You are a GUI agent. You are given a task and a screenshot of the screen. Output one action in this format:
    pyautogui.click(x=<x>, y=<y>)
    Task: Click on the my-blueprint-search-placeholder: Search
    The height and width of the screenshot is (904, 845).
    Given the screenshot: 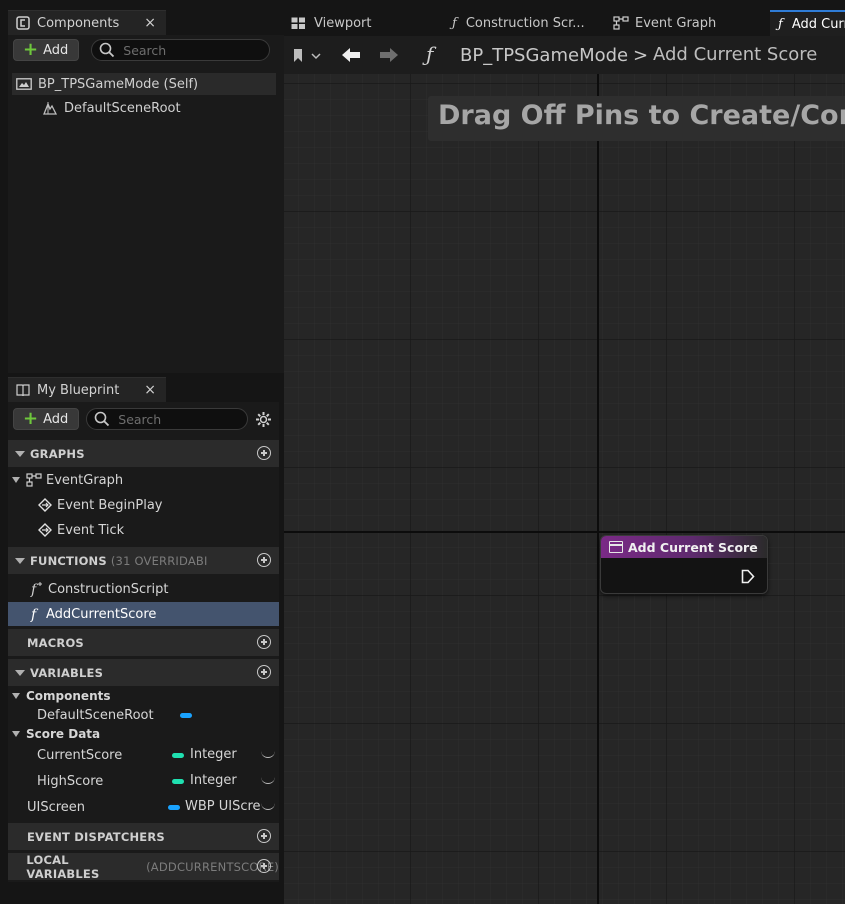 What is the action you would take?
    pyautogui.click(x=140, y=419)
    